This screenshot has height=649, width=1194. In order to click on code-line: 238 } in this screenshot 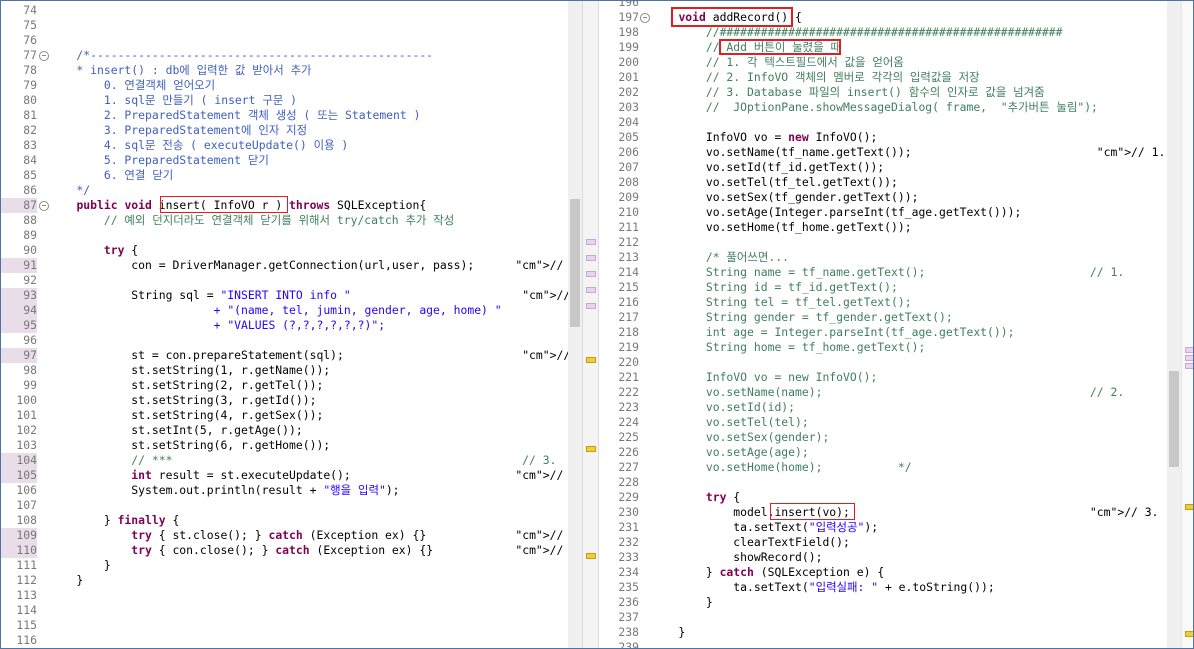, I will do `click(890, 632)`.